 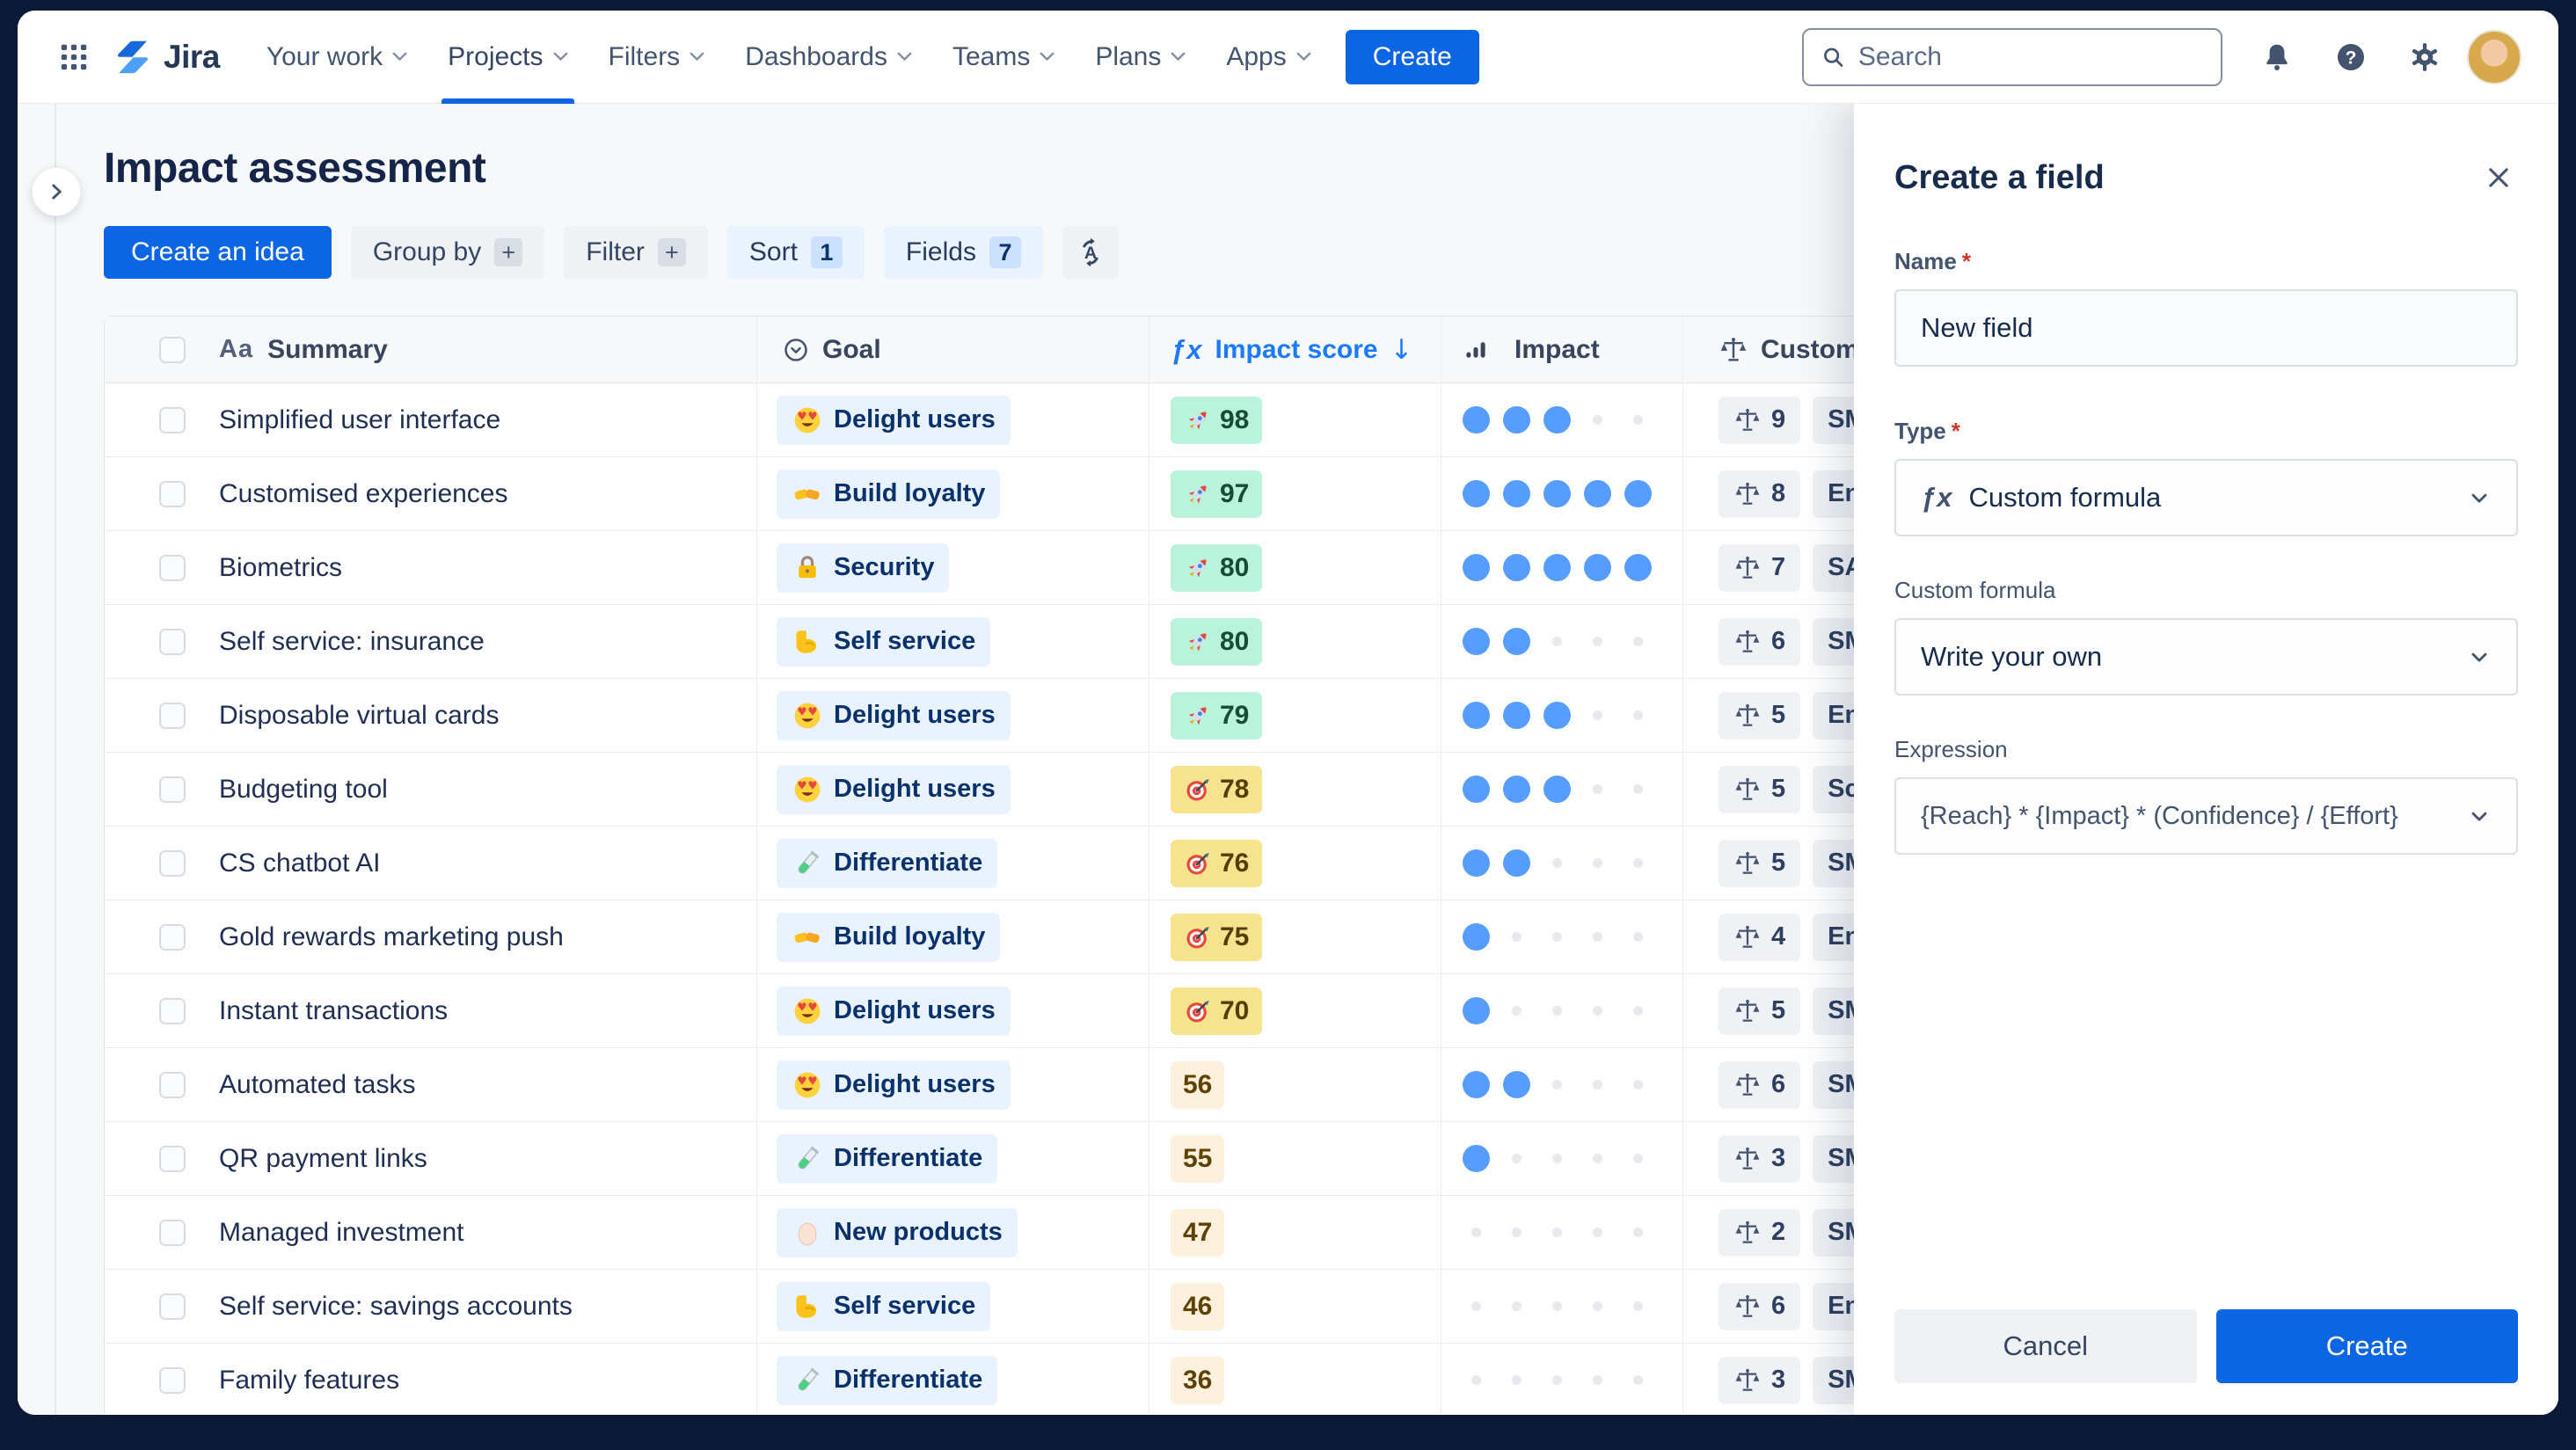 What do you see at coordinates (897, 1232) in the screenshot?
I see `goal-badge: New products` at bounding box center [897, 1232].